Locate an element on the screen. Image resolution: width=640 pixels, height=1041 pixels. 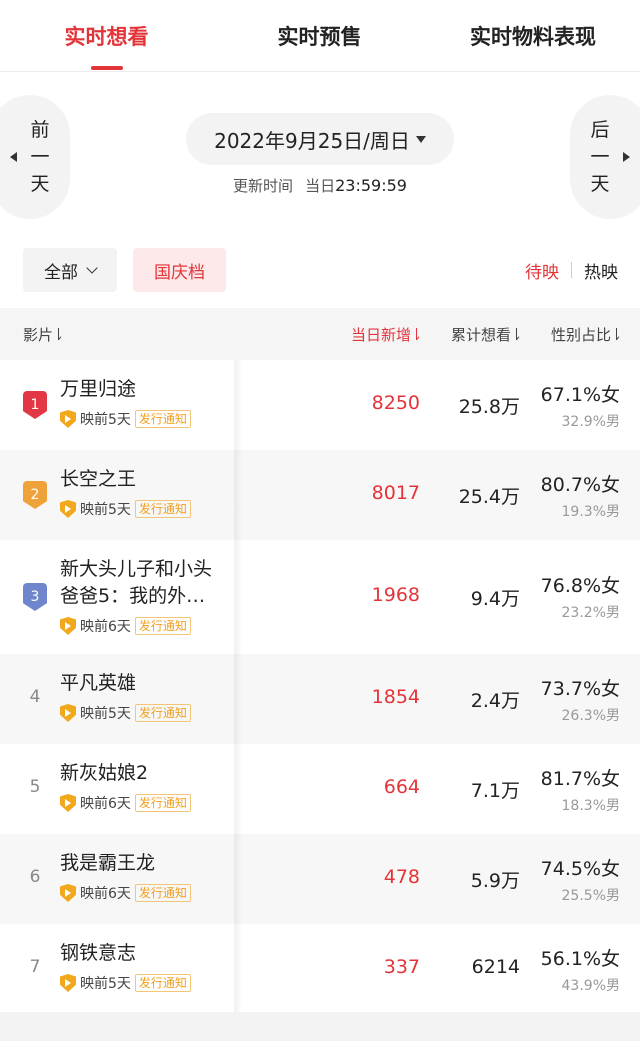
film-title: 长空之王 is located at coordinates (98, 479).